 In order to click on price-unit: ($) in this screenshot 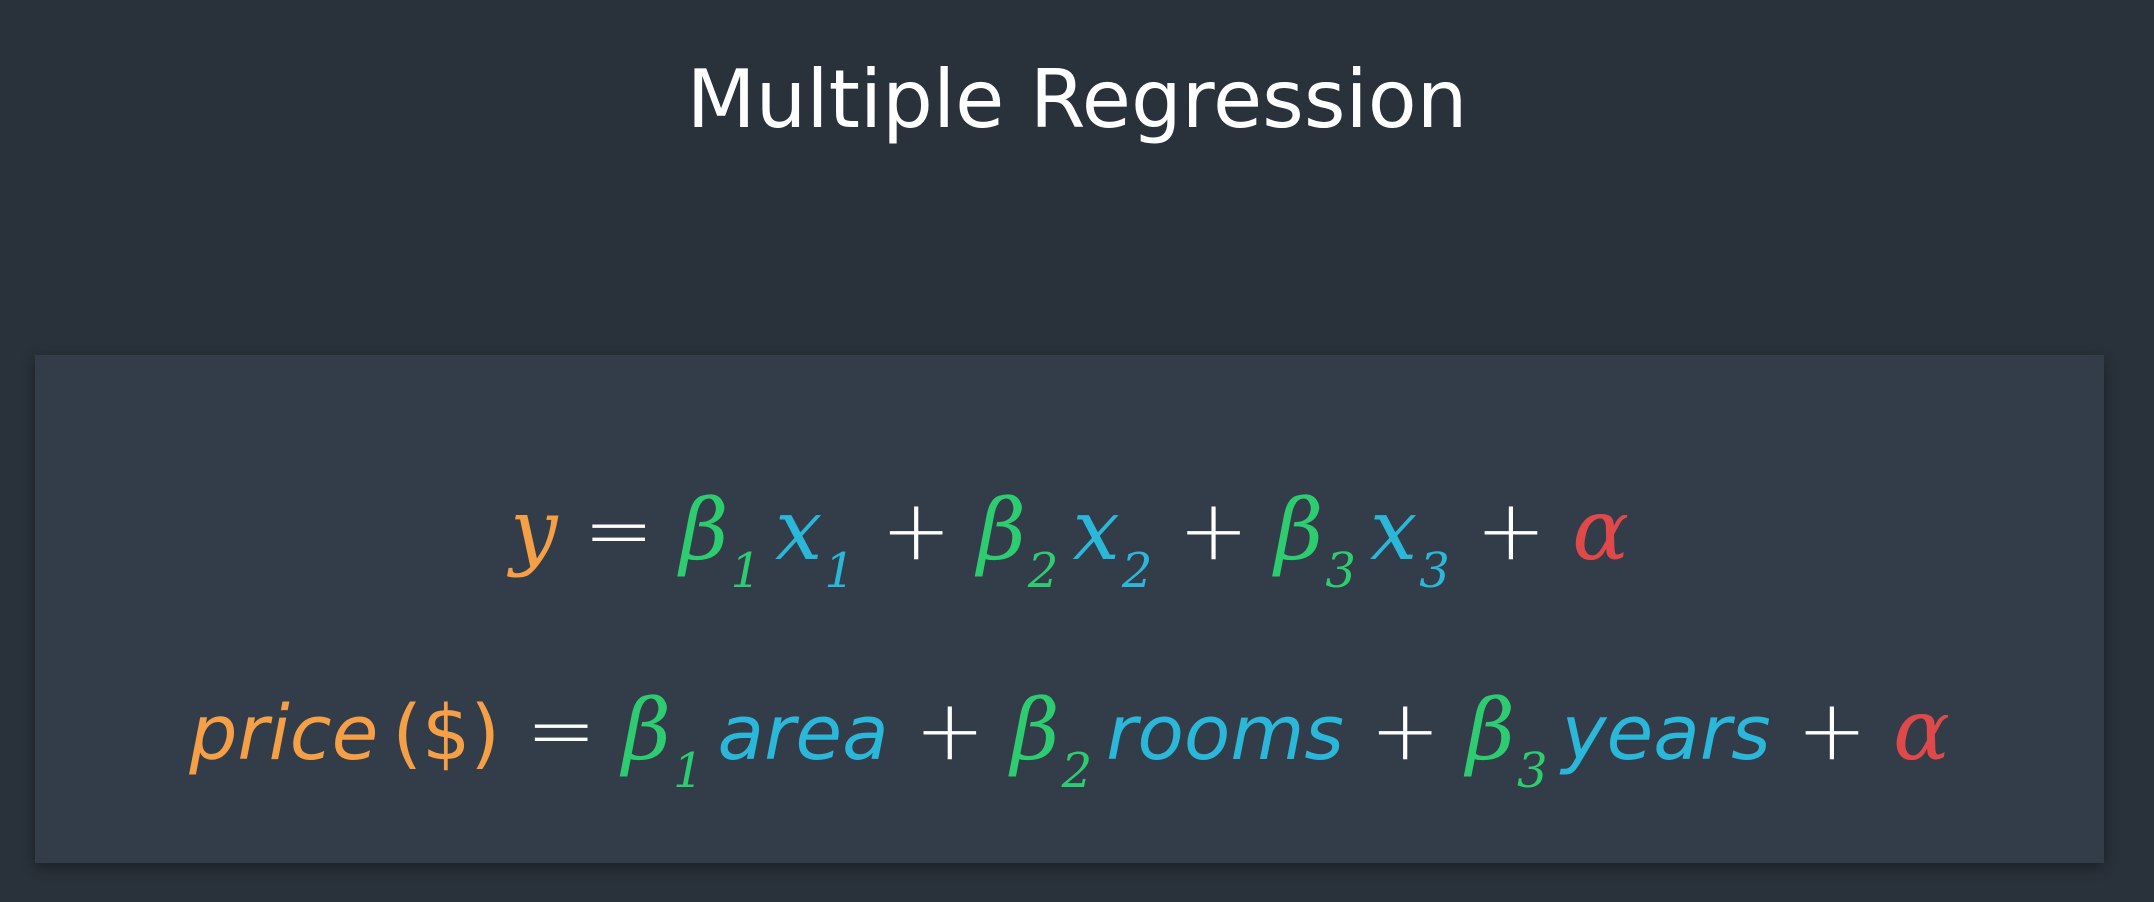, I will do `click(446, 732)`.